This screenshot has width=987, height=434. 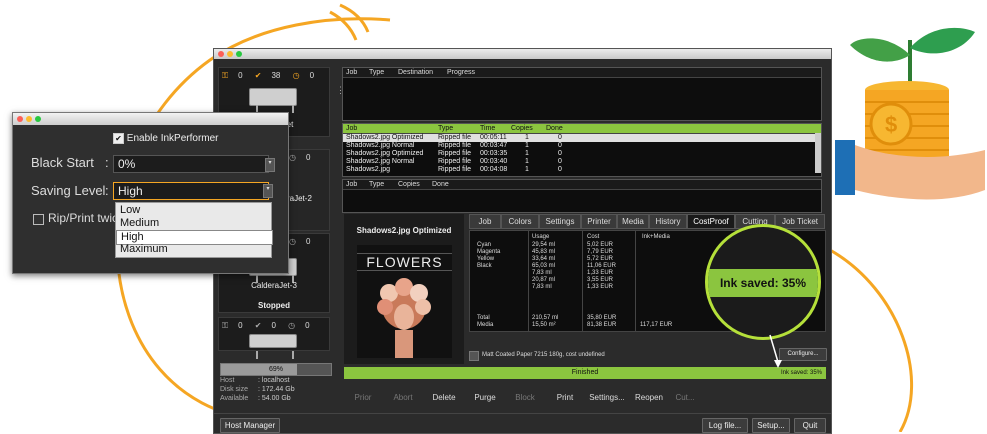 What do you see at coordinates (522, 54) in the screenshot?
I see `window-titlebar` at bounding box center [522, 54].